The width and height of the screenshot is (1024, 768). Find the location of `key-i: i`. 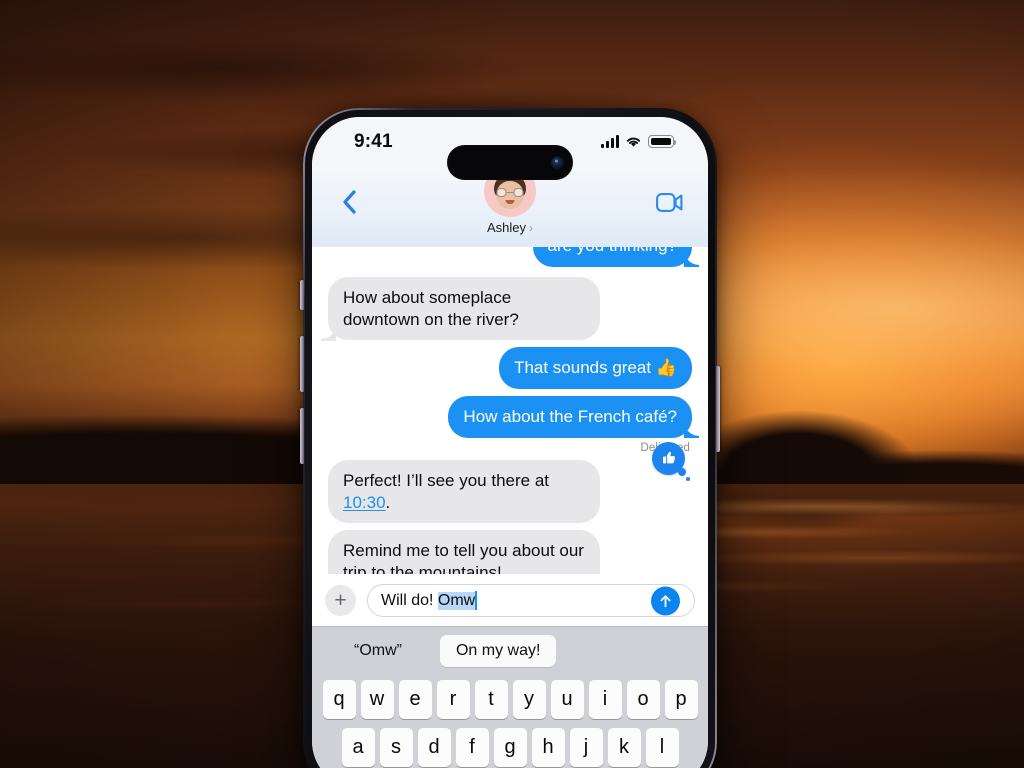

key-i: i is located at coordinates (605, 699).